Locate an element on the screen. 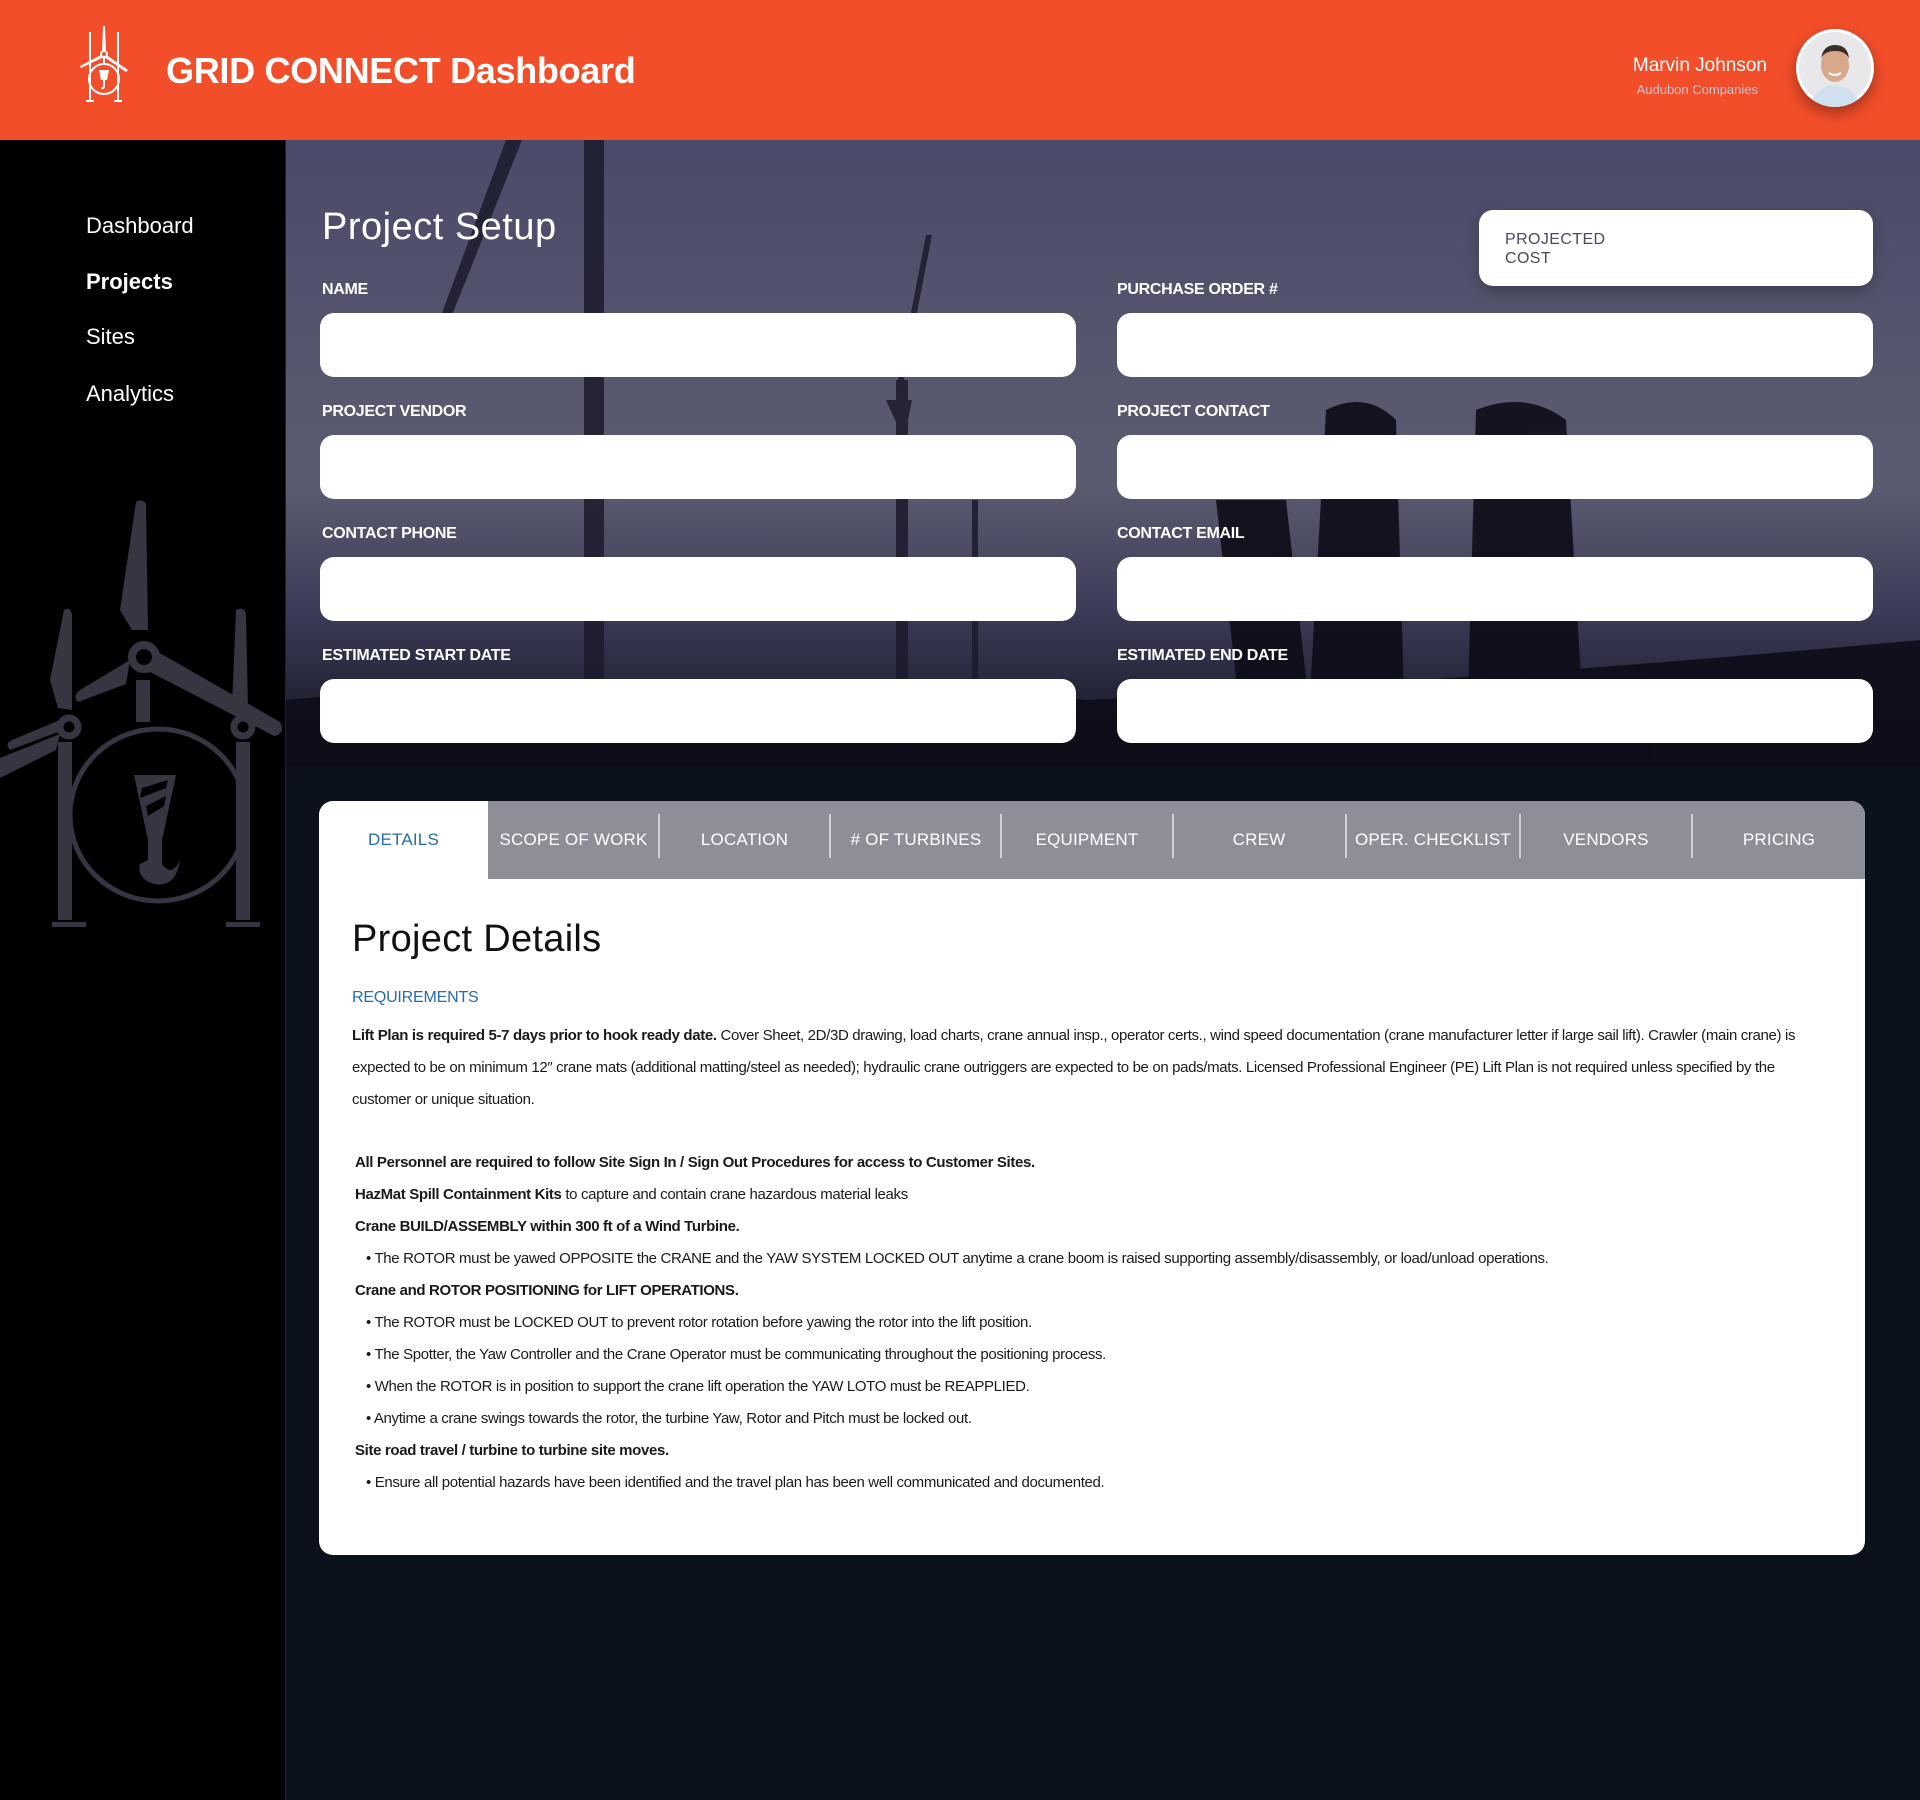 The width and height of the screenshot is (1920, 1800). tab-equipment: EQUIPMENT is located at coordinates (1087, 840).